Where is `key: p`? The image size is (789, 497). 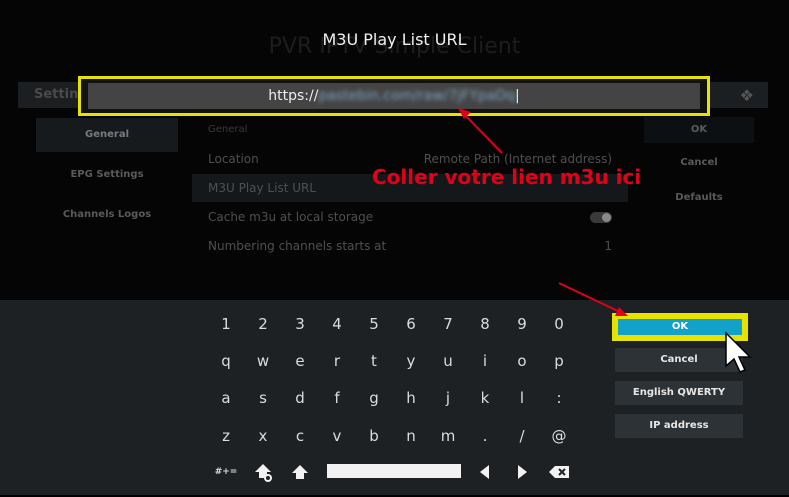 key: p is located at coordinates (559, 361).